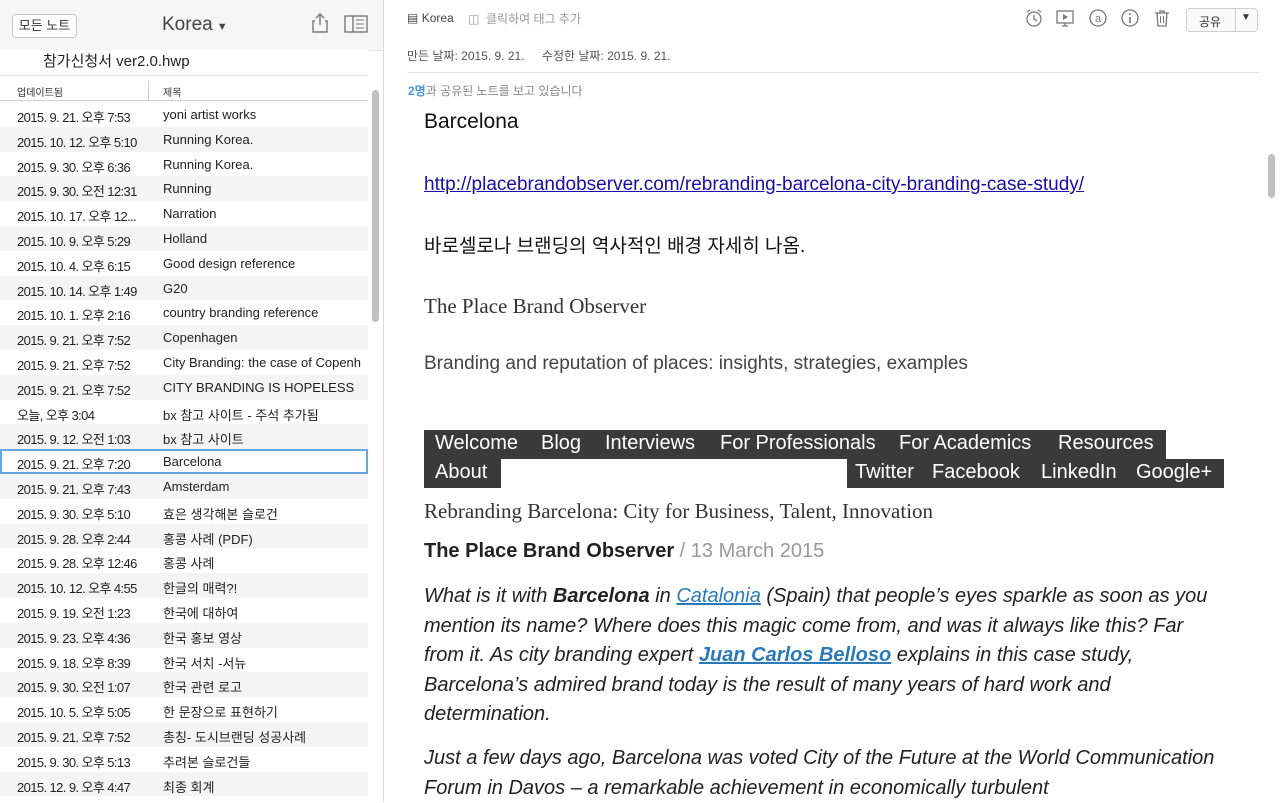 The image size is (1280, 803). I want to click on nav-welcome: Welcome, so click(476, 443).